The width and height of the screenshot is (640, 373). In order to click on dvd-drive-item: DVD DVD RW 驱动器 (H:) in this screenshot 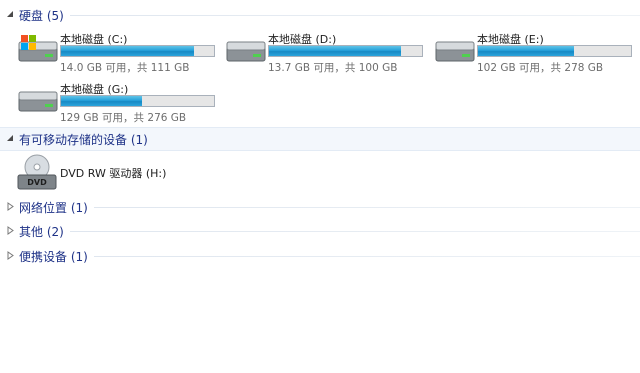, I will do `click(117, 174)`.